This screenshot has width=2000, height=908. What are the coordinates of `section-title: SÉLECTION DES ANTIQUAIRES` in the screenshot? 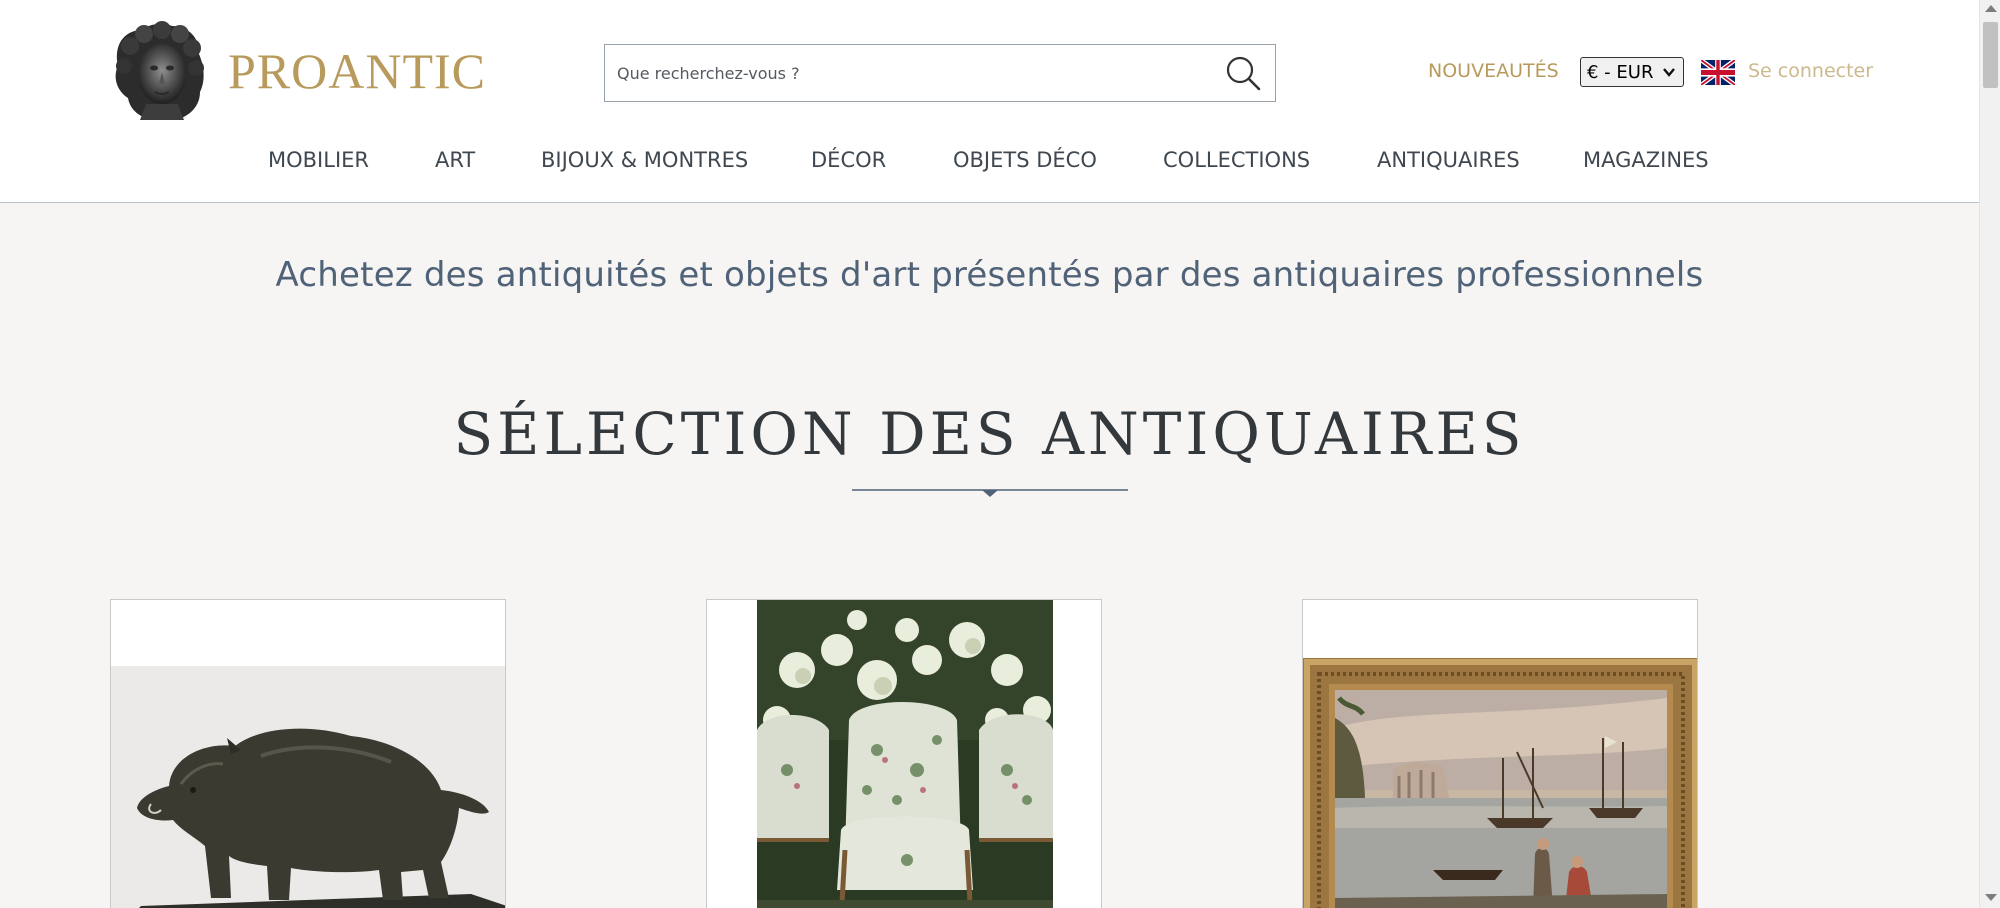 It's located at (989, 434).